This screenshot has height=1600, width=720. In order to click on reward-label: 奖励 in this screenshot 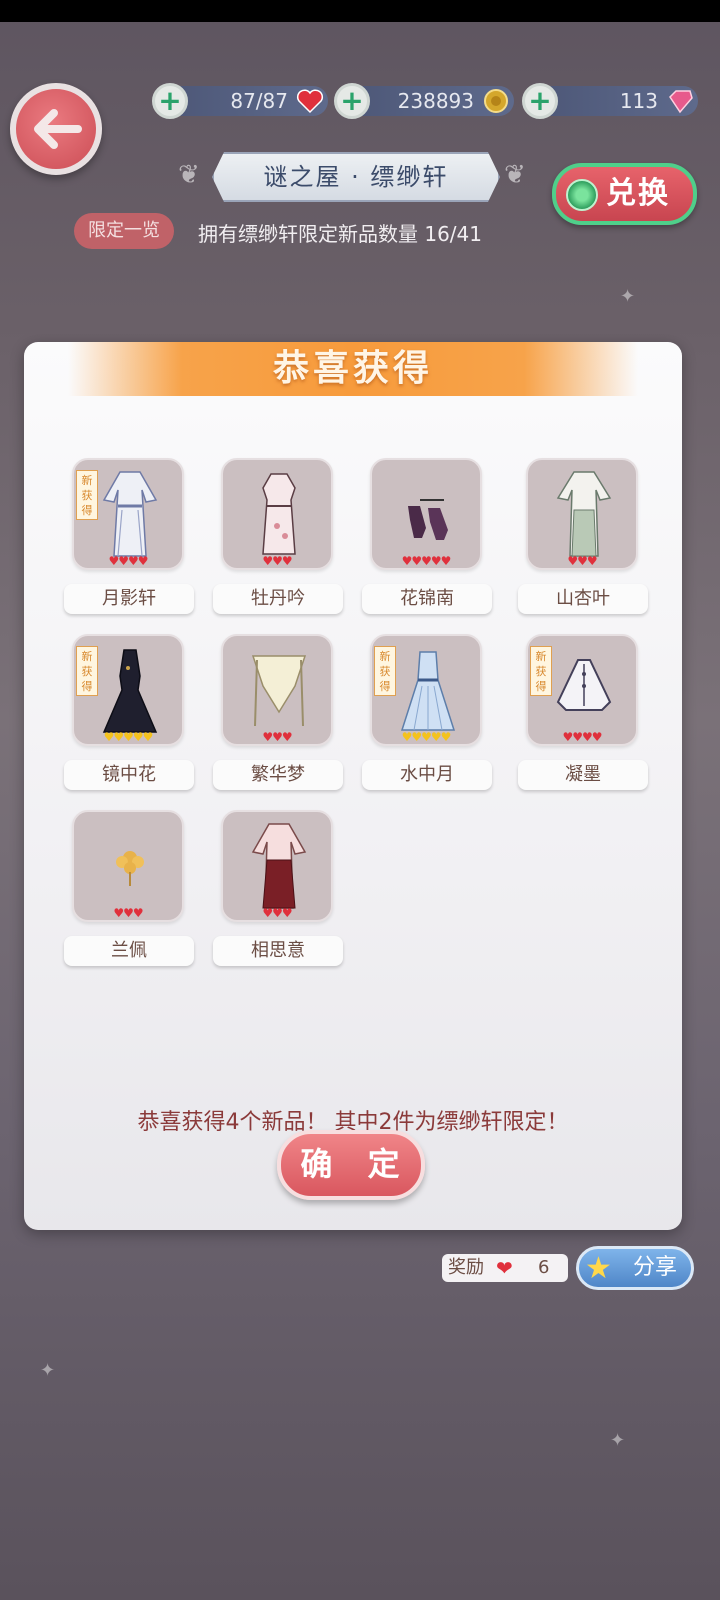, I will do `click(466, 1267)`.